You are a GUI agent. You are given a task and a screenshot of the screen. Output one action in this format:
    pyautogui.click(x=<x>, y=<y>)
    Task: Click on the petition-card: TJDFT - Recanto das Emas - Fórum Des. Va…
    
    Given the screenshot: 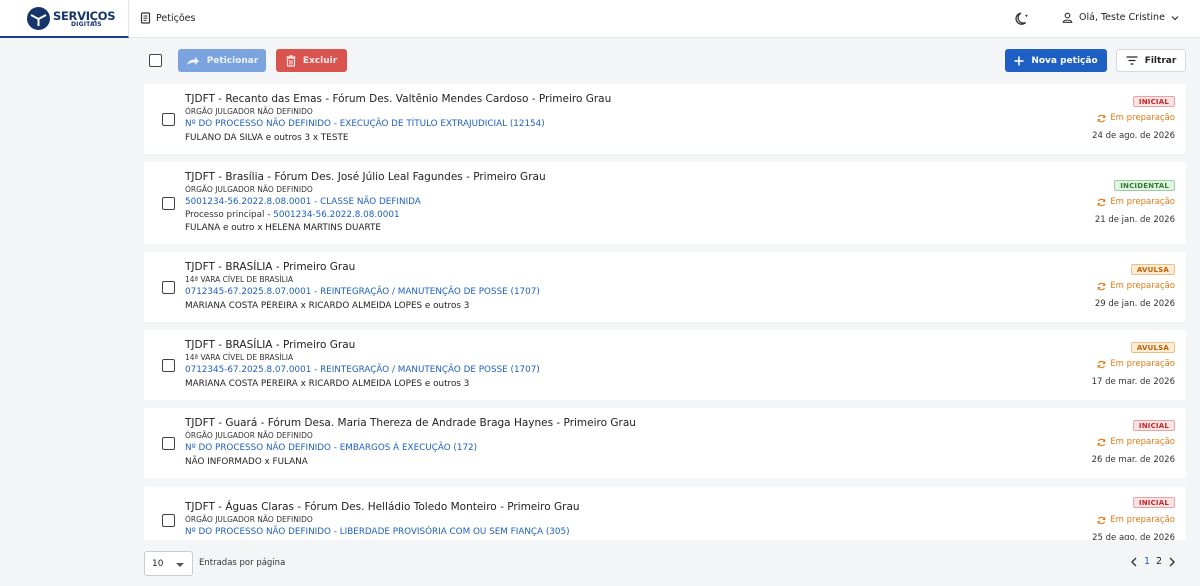 What is the action you would take?
    pyautogui.click(x=665, y=119)
    